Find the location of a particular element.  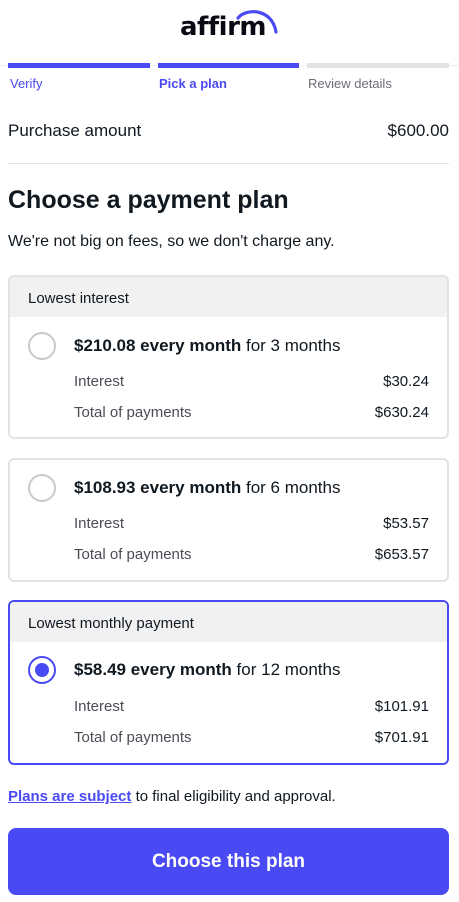

plan-tag: Lowest monthly payment is located at coordinates (228, 622).